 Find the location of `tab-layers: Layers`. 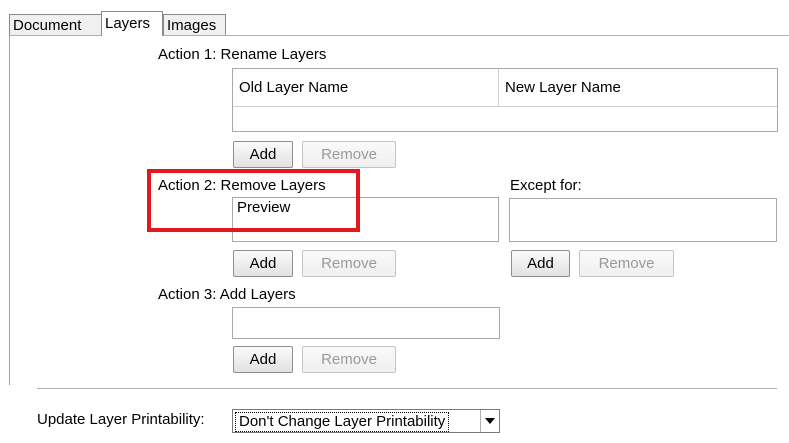

tab-layers: Layers is located at coordinates (132, 23).